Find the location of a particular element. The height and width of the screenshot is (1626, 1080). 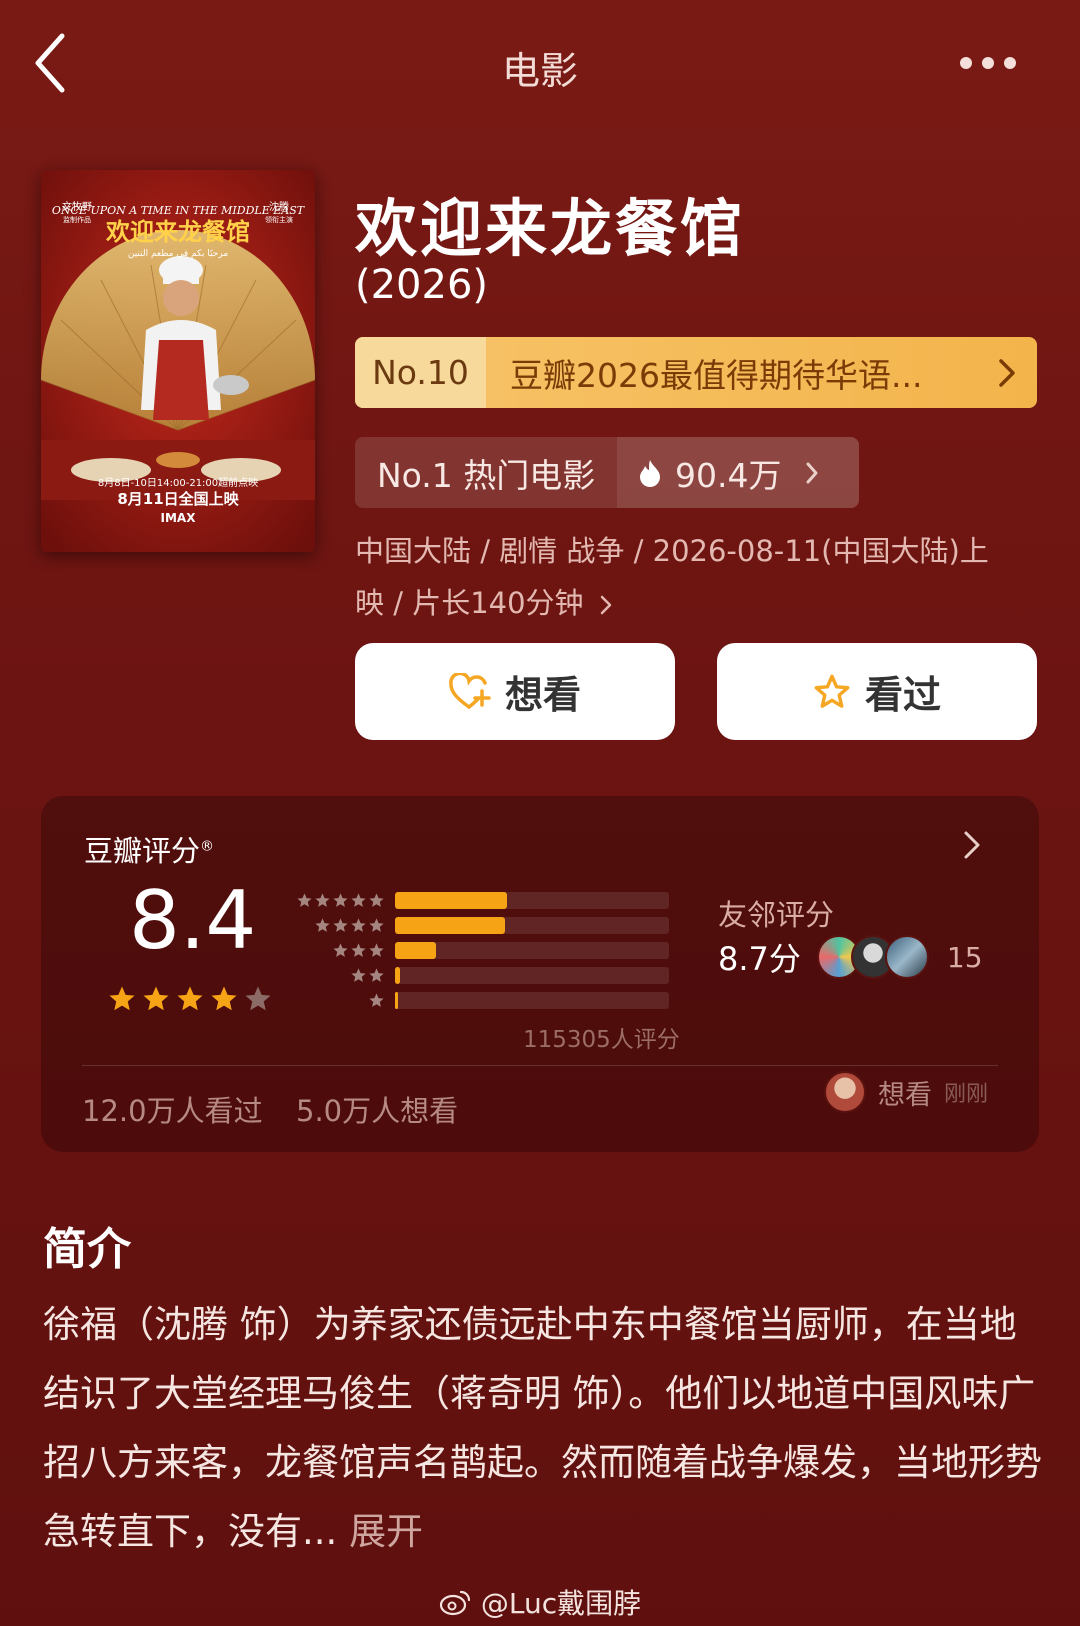

watched-button: 看过 is located at coordinates (877, 691).